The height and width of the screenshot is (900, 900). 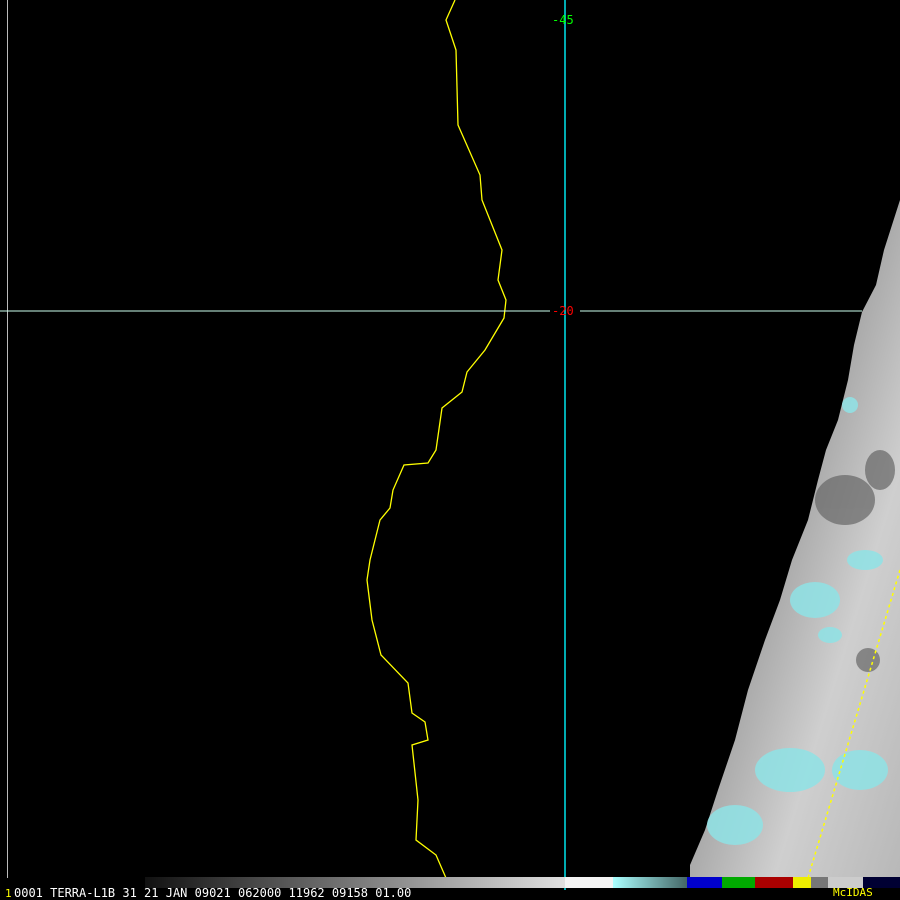 I want to click on grid-label-center: -20, so click(x=563, y=311).